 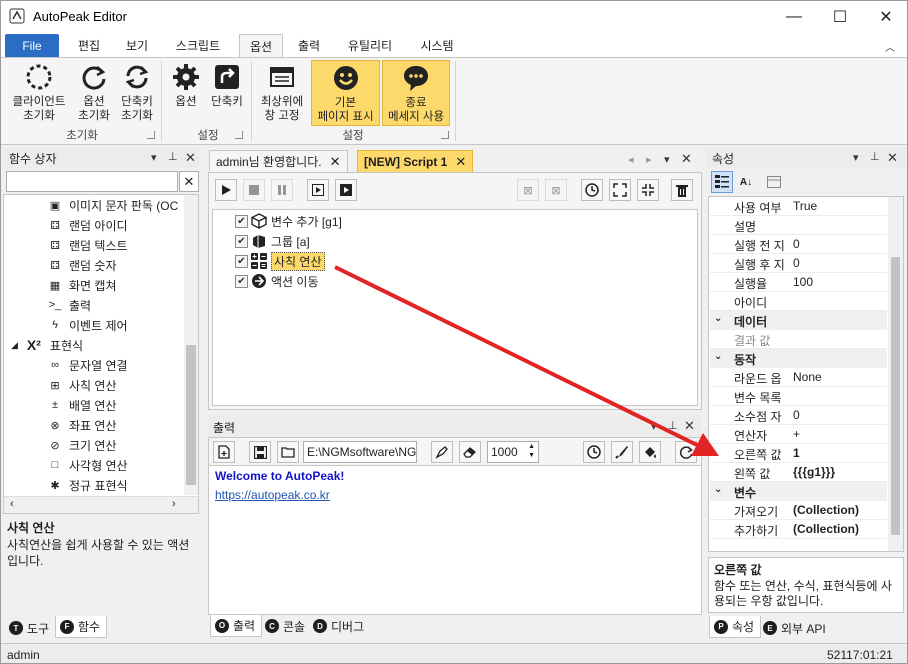 I want to click on pen-button, so click(x=622, y=452).